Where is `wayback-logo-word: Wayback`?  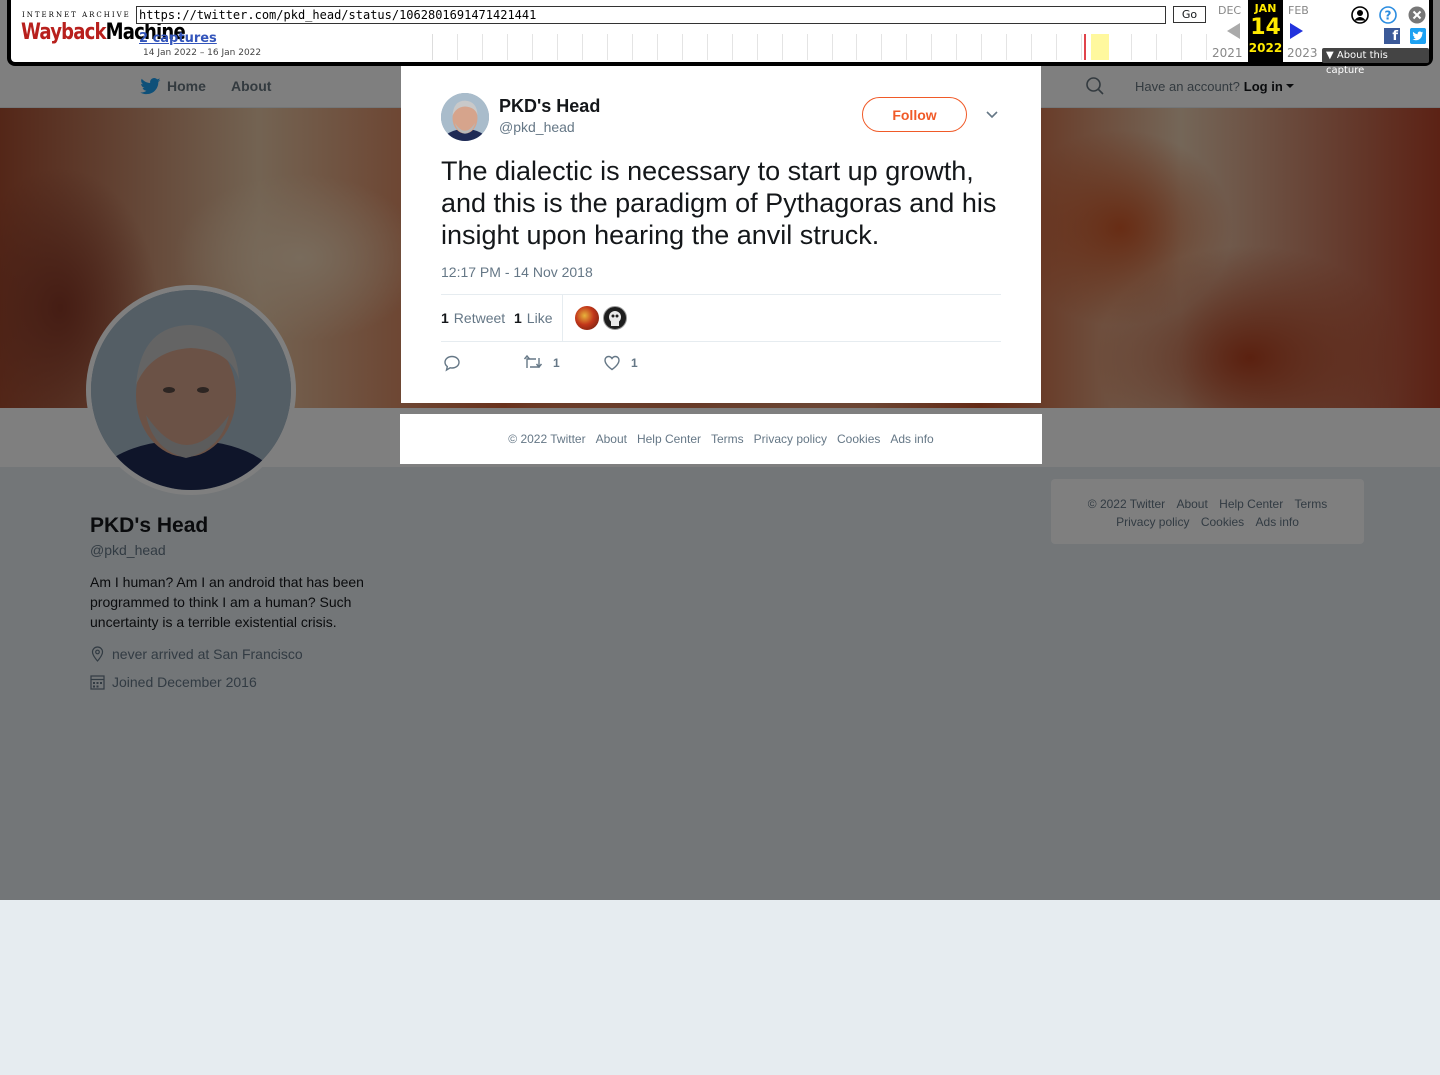
wayback-logo-word: Wayback is located at coordinates (63, 32).